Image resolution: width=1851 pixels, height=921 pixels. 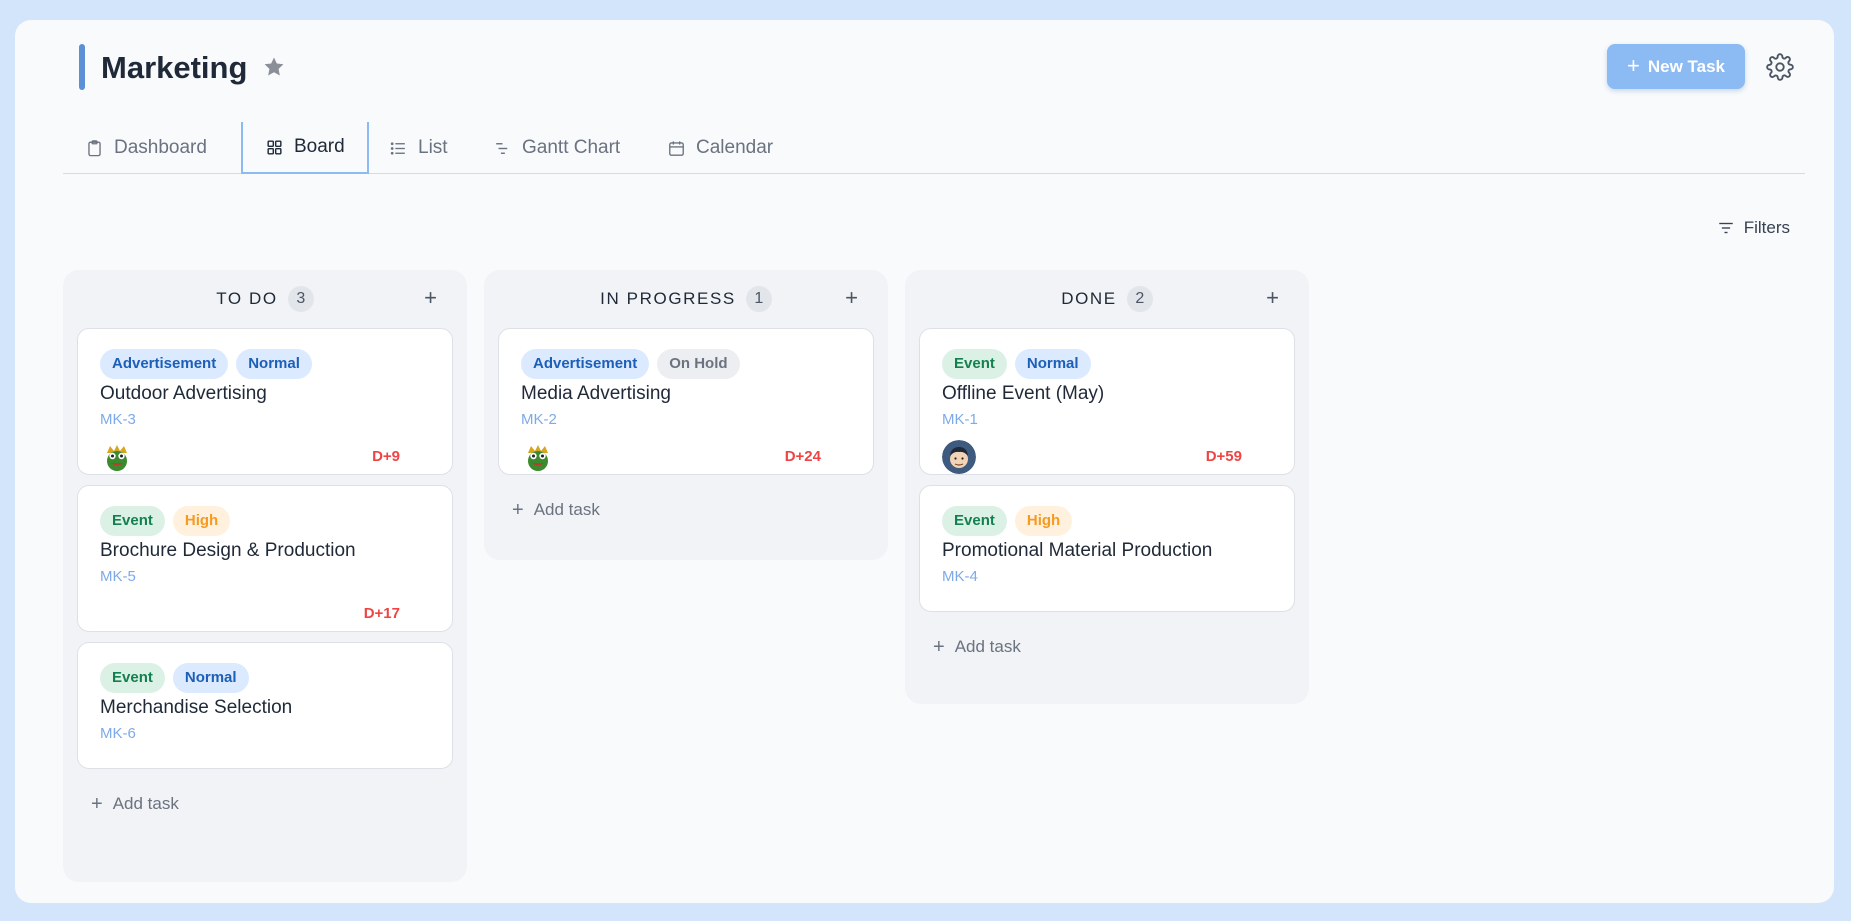 I want to click on due-badge: D+24, so click(x=802, y=456).